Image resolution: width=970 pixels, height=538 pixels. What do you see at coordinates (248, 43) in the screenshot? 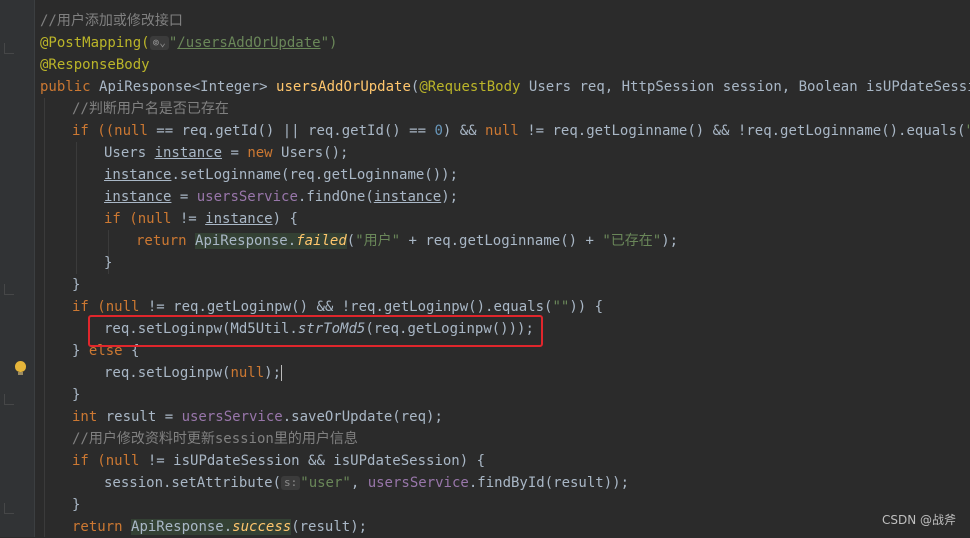
I see `endpoint-link: /usersAddOrUpdate` at bounding box center [248, 43].